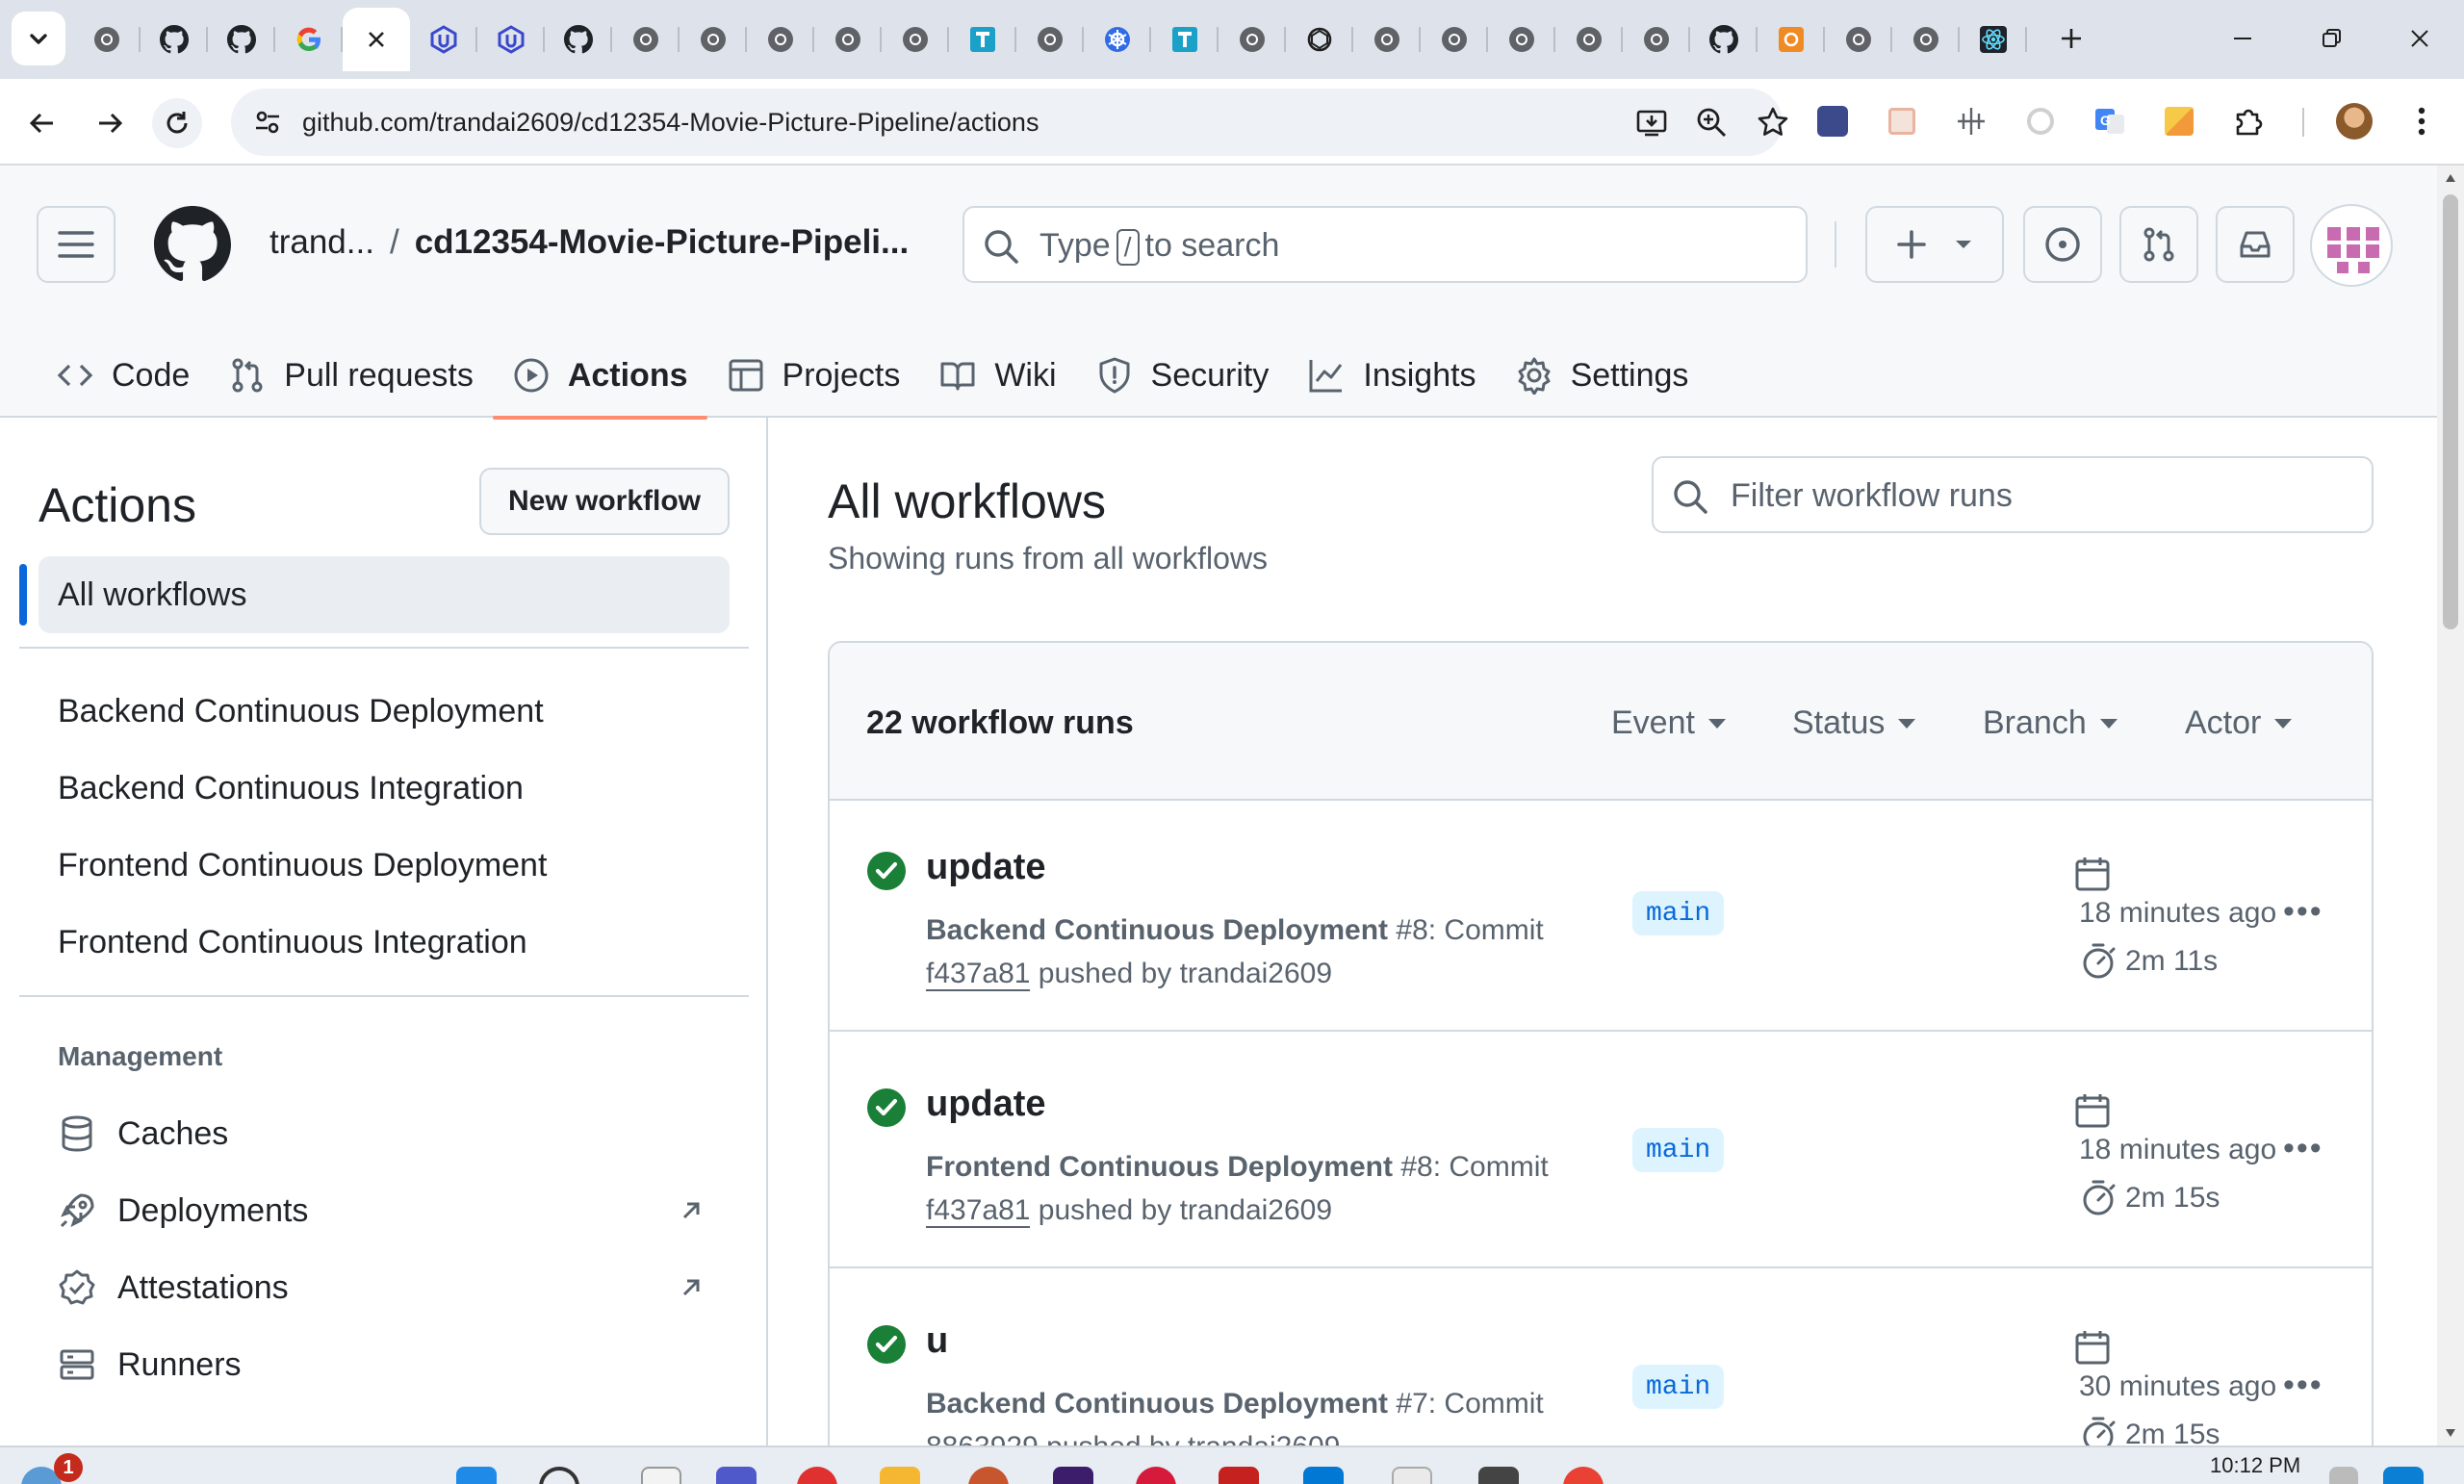  I want to click on tab-insights: Insights, so click(1391, 375).